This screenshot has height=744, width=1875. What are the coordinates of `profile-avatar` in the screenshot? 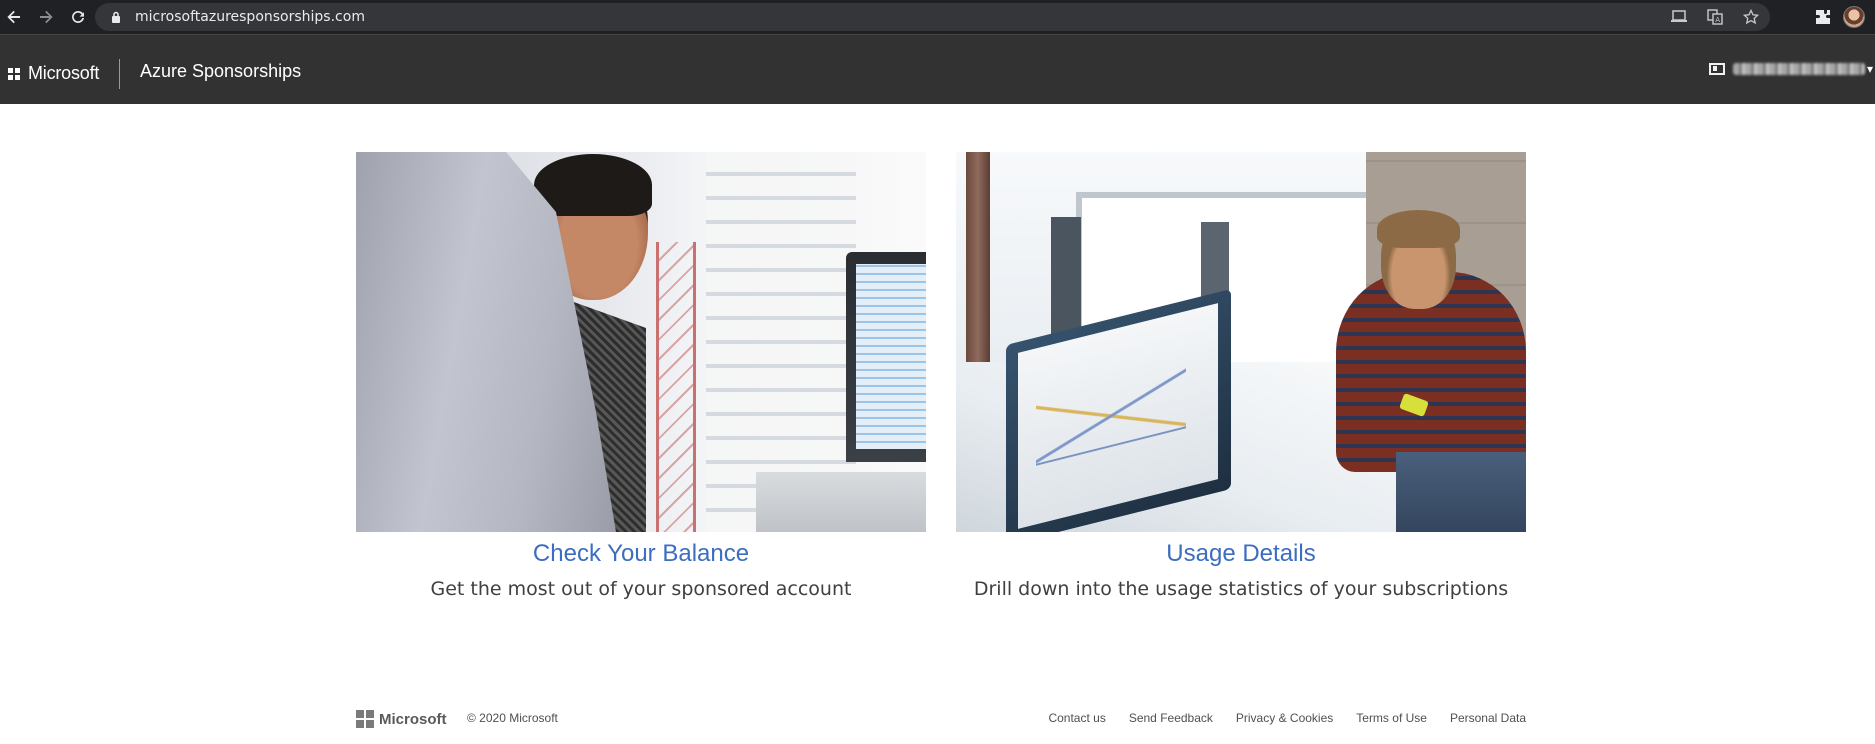 It's located at (1854, 17).